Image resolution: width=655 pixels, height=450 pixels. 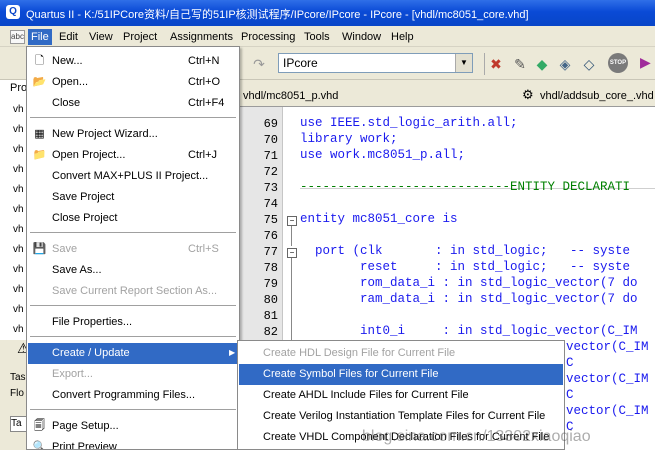 I want to click on menu-item-label: Create HDL Design File for Current File, so click(x=359, y=353).